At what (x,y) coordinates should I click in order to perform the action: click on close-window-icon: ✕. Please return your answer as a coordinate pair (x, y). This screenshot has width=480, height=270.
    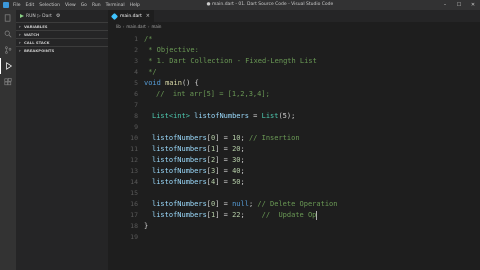
    Looking at the image, I should click on (473, 5).